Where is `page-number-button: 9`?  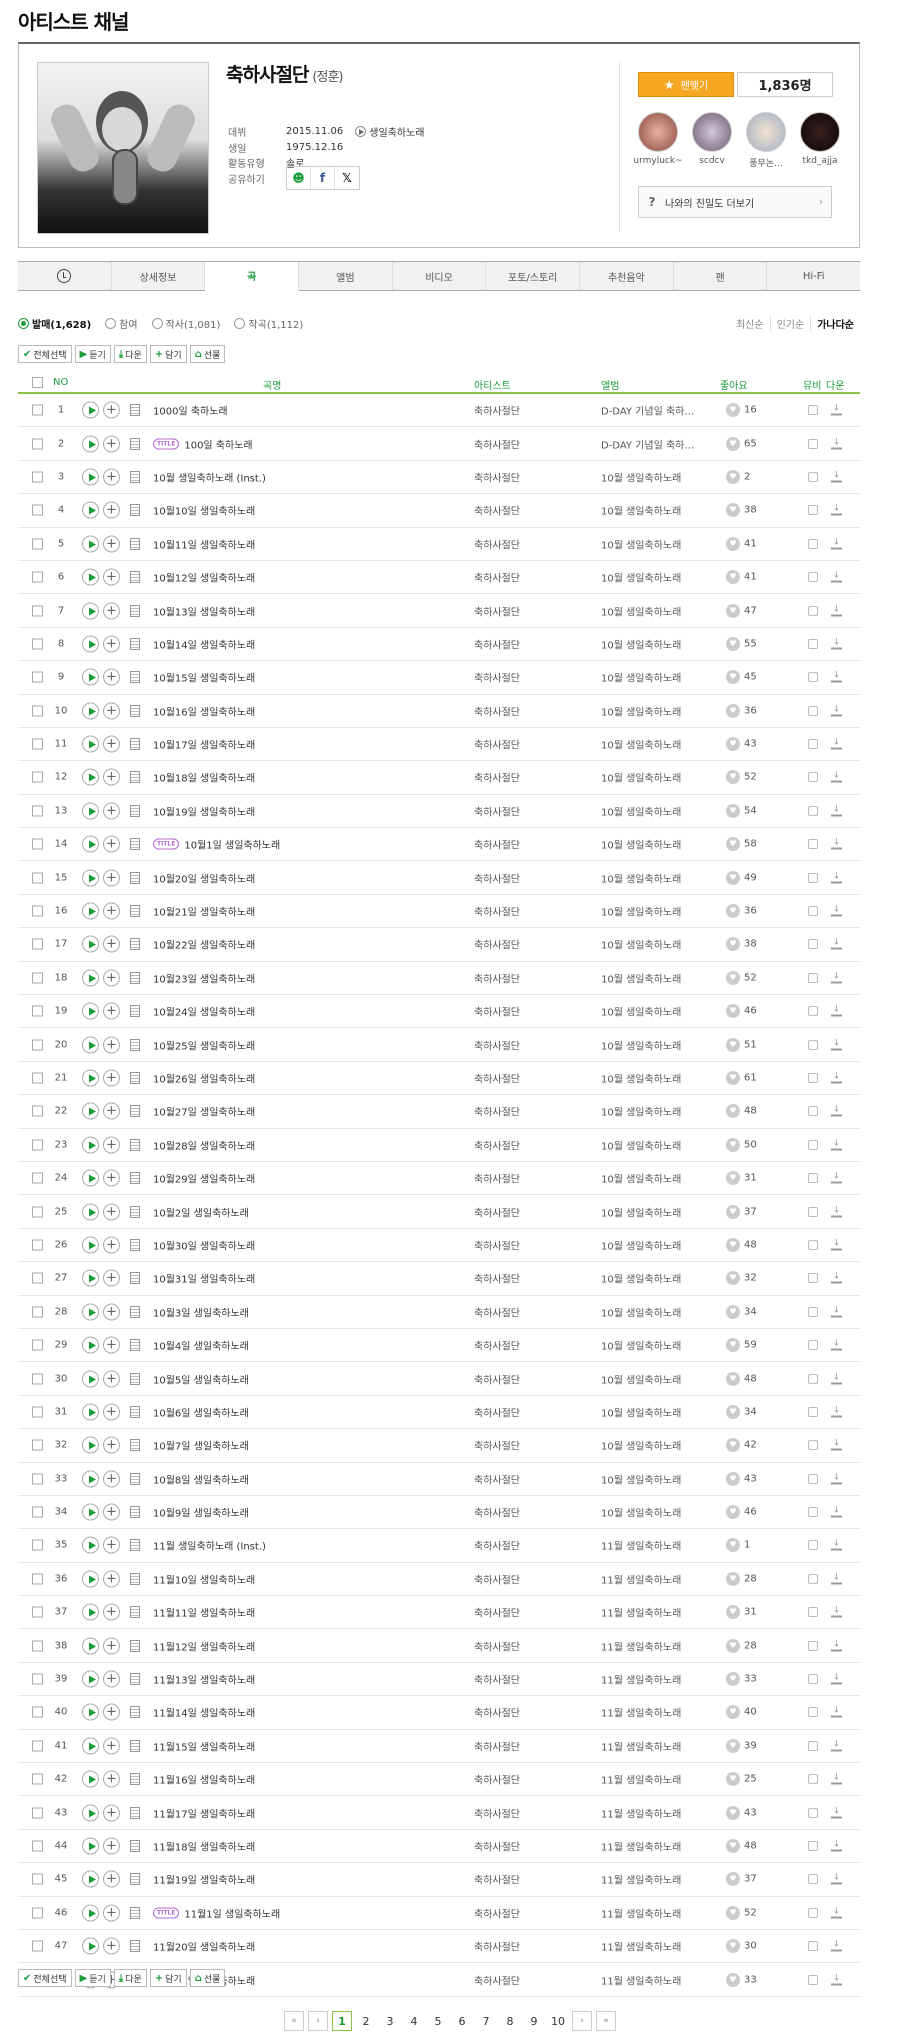
page-number-button: 9 is located at coordinates (534, 2021).